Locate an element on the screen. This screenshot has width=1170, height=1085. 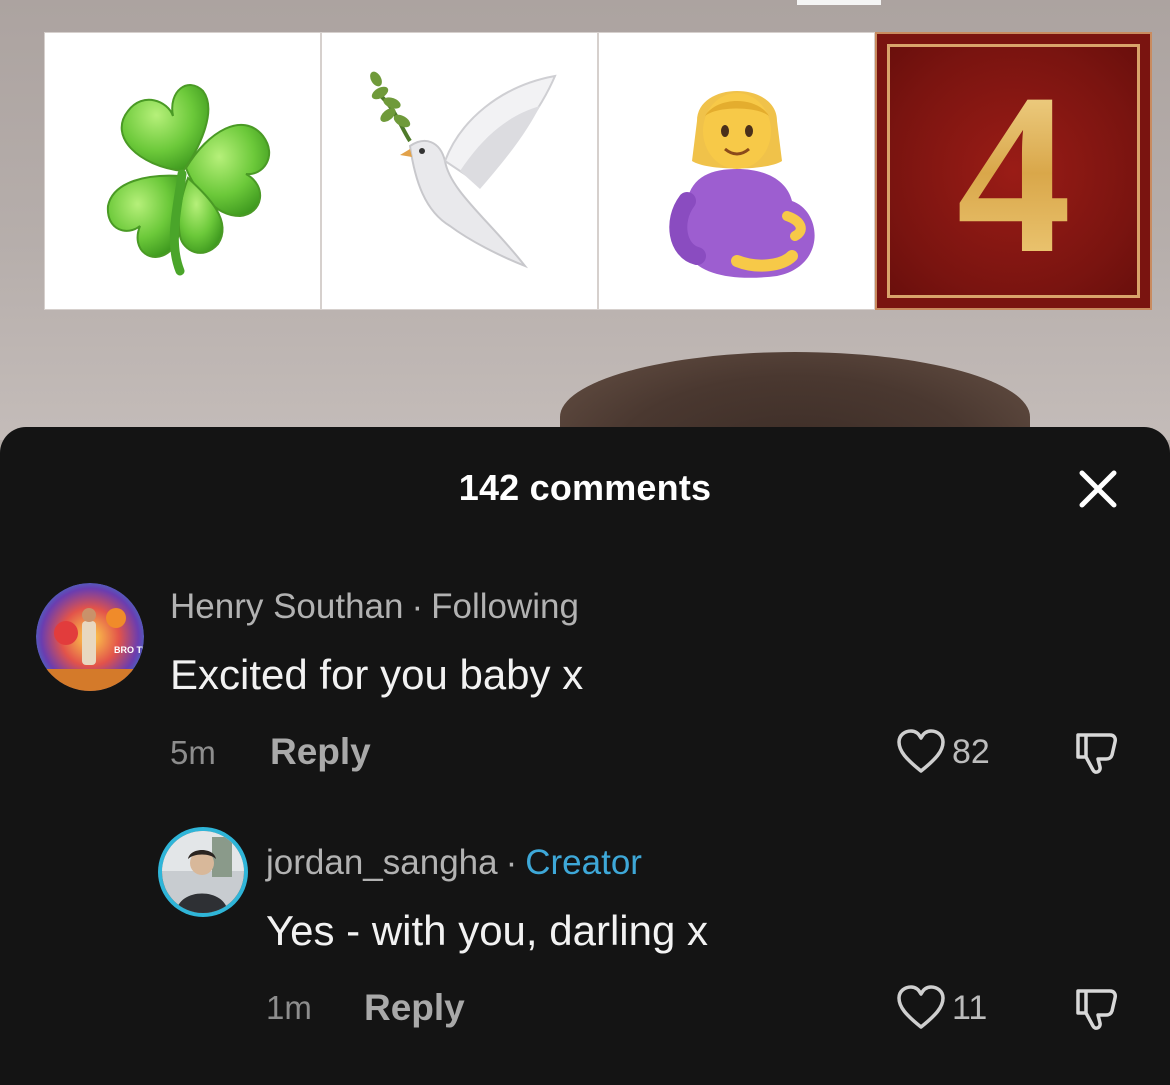
like-button: 11 is located at coordinates (941, 1008).